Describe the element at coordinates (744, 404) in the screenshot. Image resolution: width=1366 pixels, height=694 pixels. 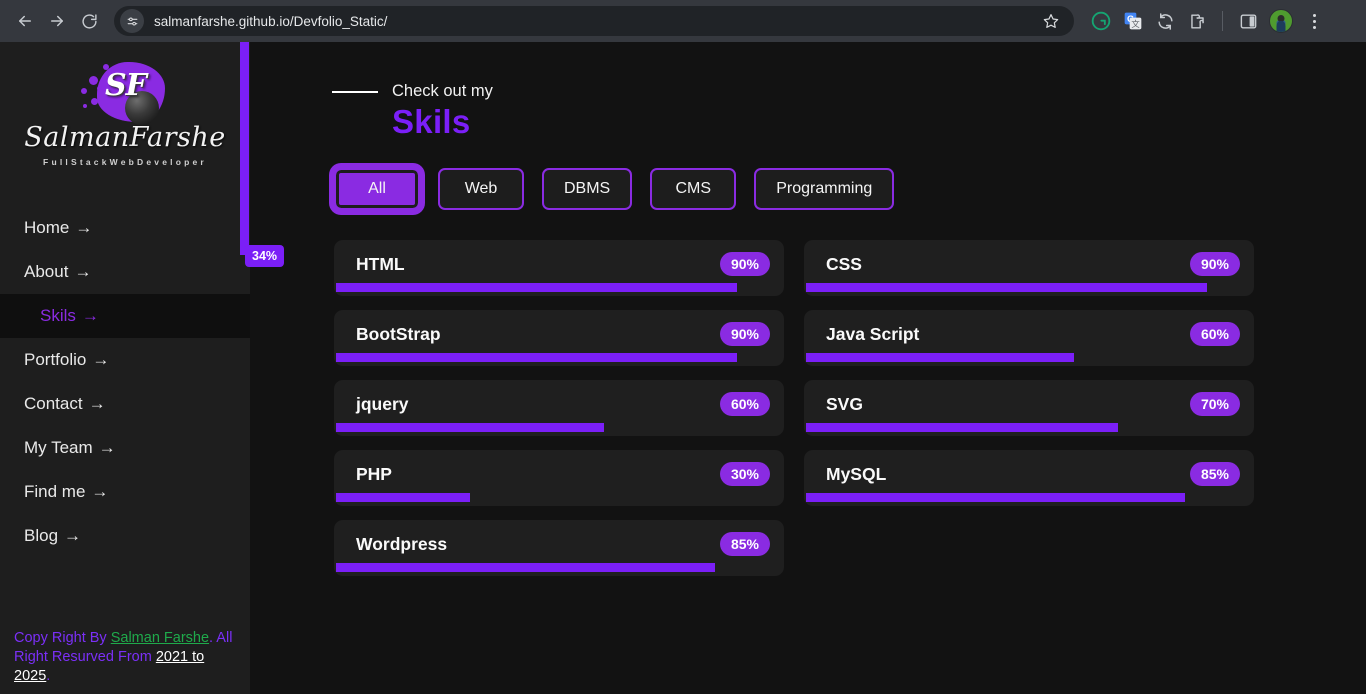
I see `skill-percent-badge: 60%` at that location.